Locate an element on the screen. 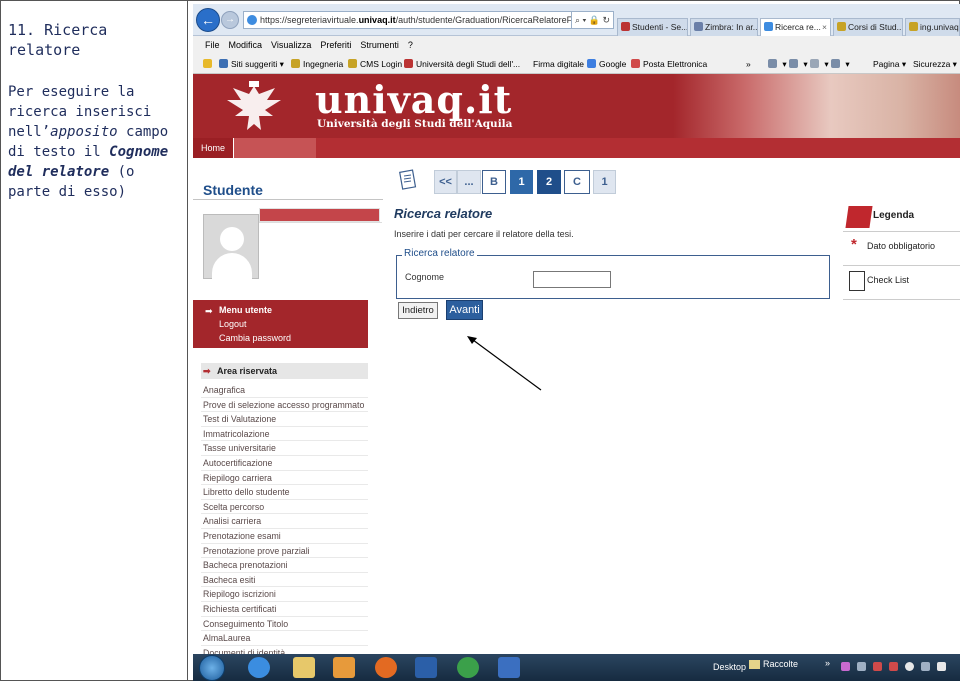 The width and height of the screenshot is (960, 681). instruction-title: 11. Ricerca relatore is located at coordinates (58, 40).